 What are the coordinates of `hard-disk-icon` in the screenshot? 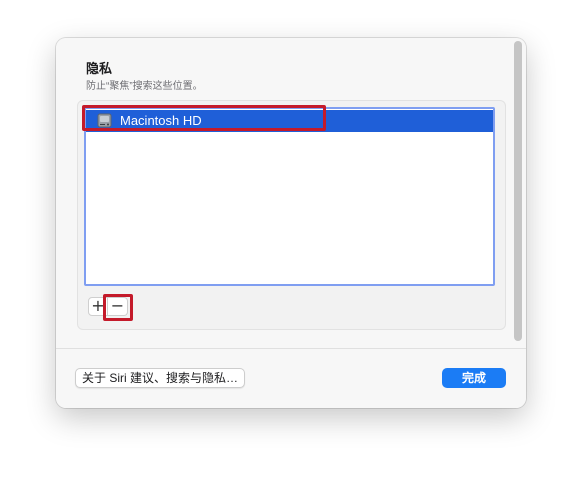 It's located at (104, 120).